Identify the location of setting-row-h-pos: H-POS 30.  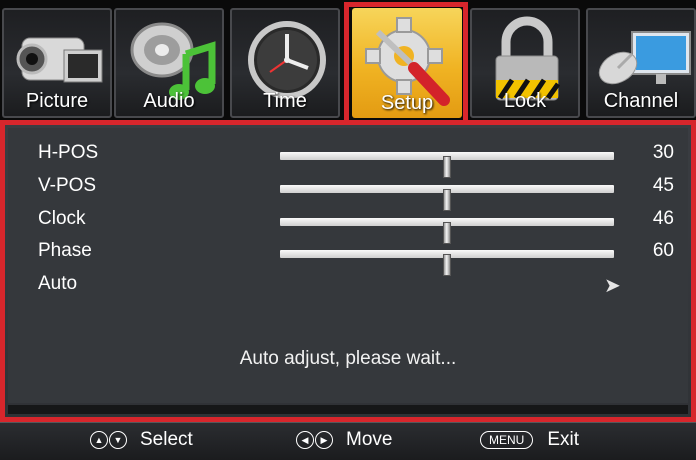
(358, 159).